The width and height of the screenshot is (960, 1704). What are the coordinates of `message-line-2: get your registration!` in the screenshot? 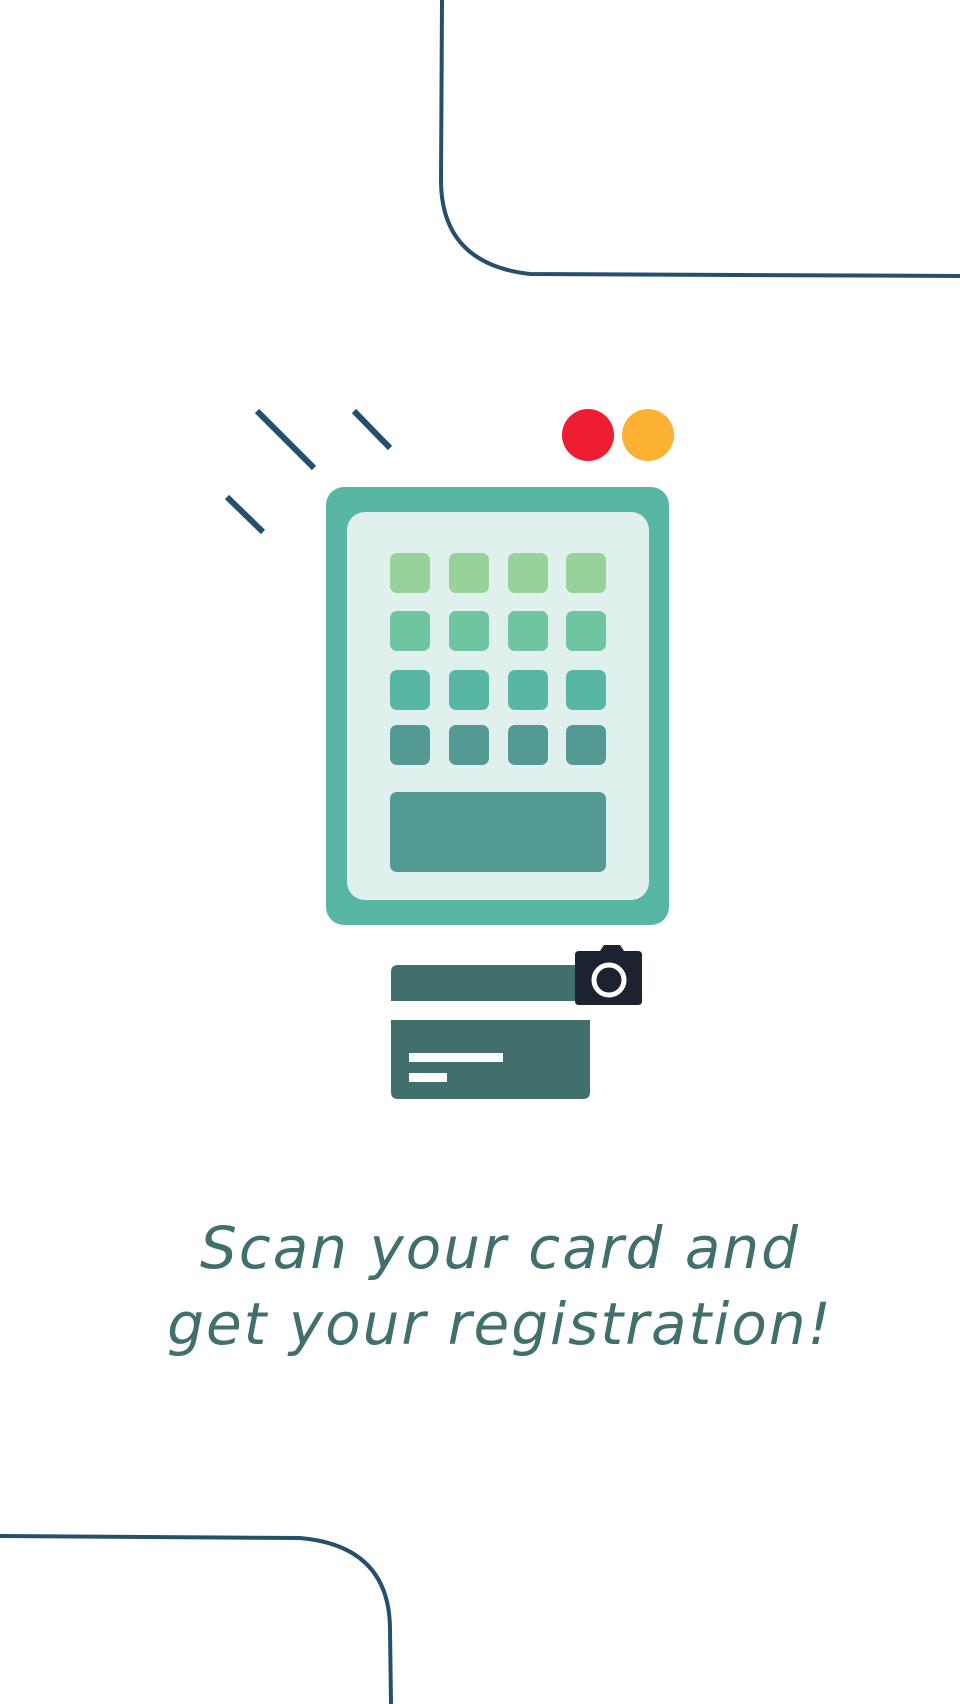 It's located at (500, 1324).